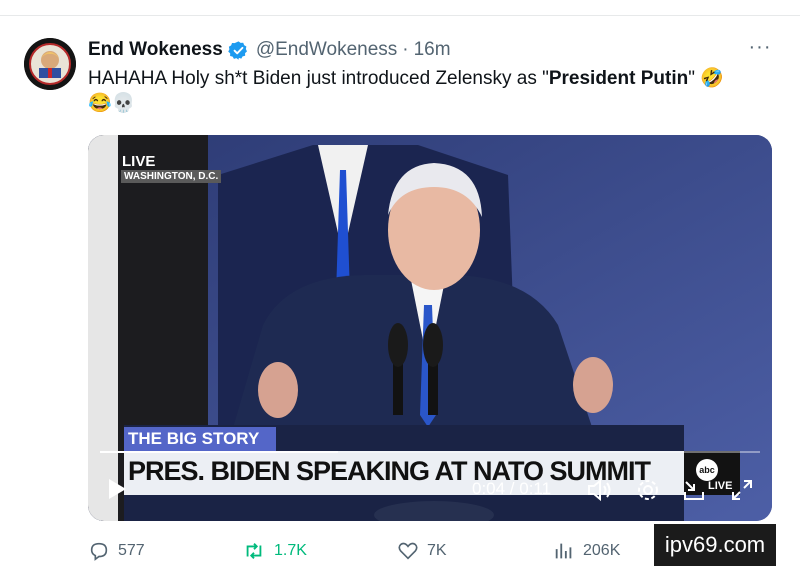 The width and height of the screenshot is (800, 585). I want to click on view-count: 206K, so click(602, 550).